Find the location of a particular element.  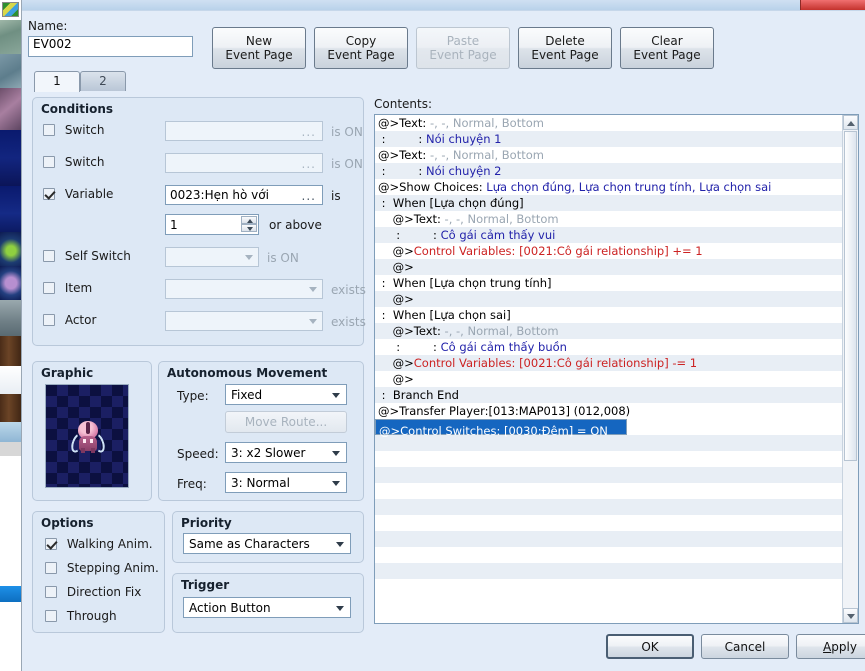

actor-select is located at coordinates (244, 321).